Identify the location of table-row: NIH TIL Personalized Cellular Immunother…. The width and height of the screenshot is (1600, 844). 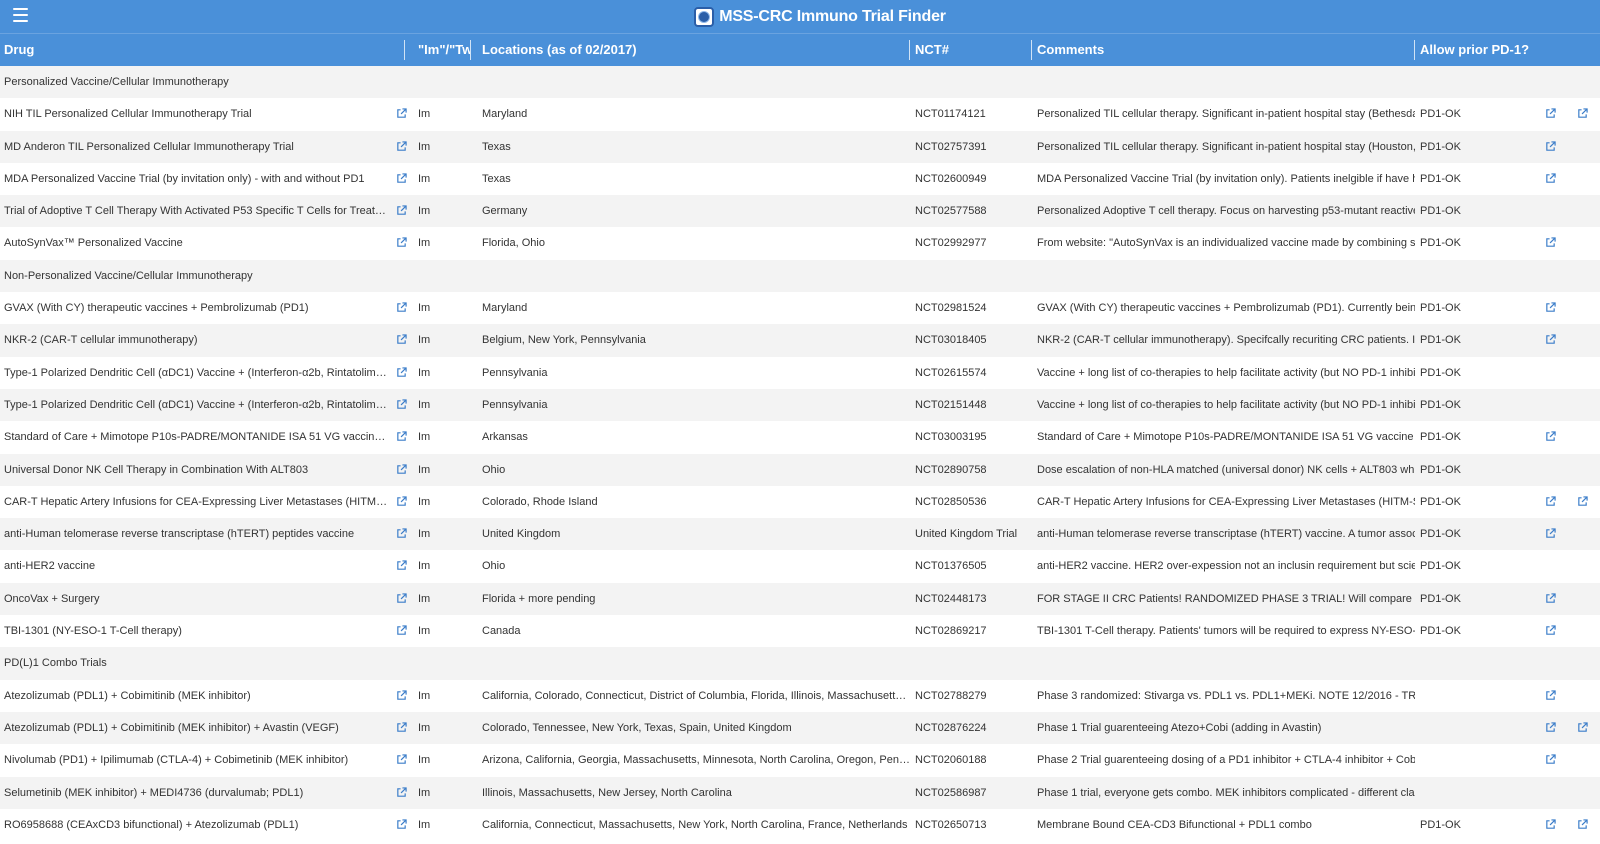
(800, 114).